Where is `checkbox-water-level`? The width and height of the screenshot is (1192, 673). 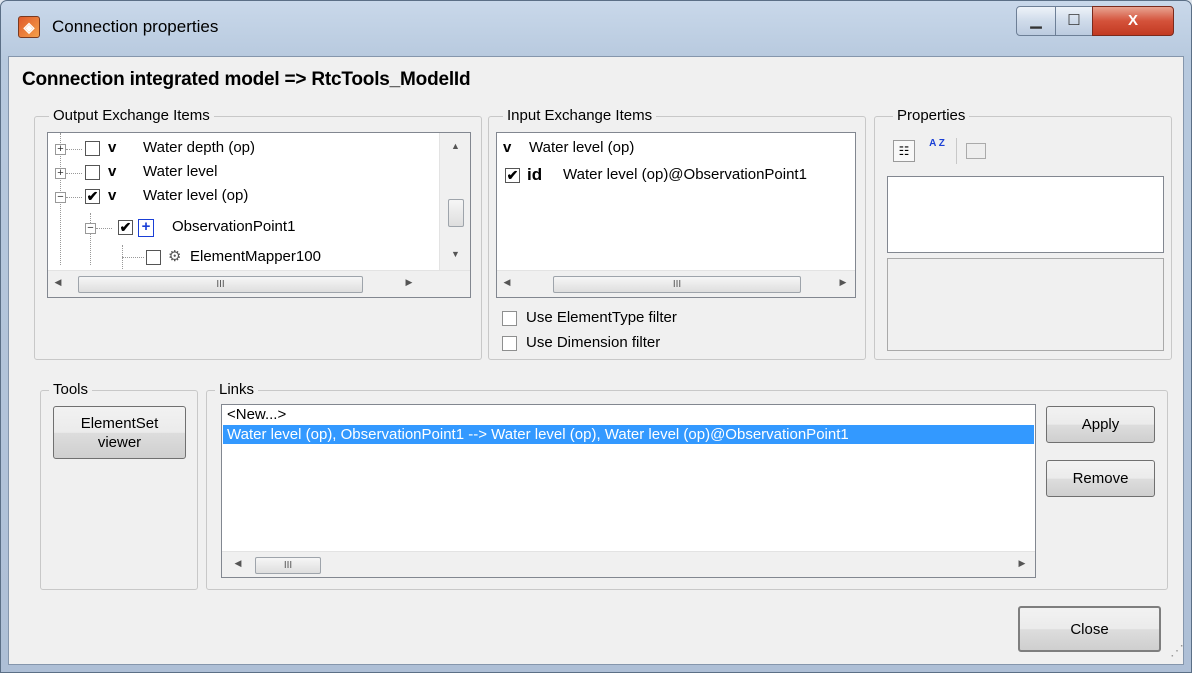 checkbox-water-level is located at coordinates (92, 172).